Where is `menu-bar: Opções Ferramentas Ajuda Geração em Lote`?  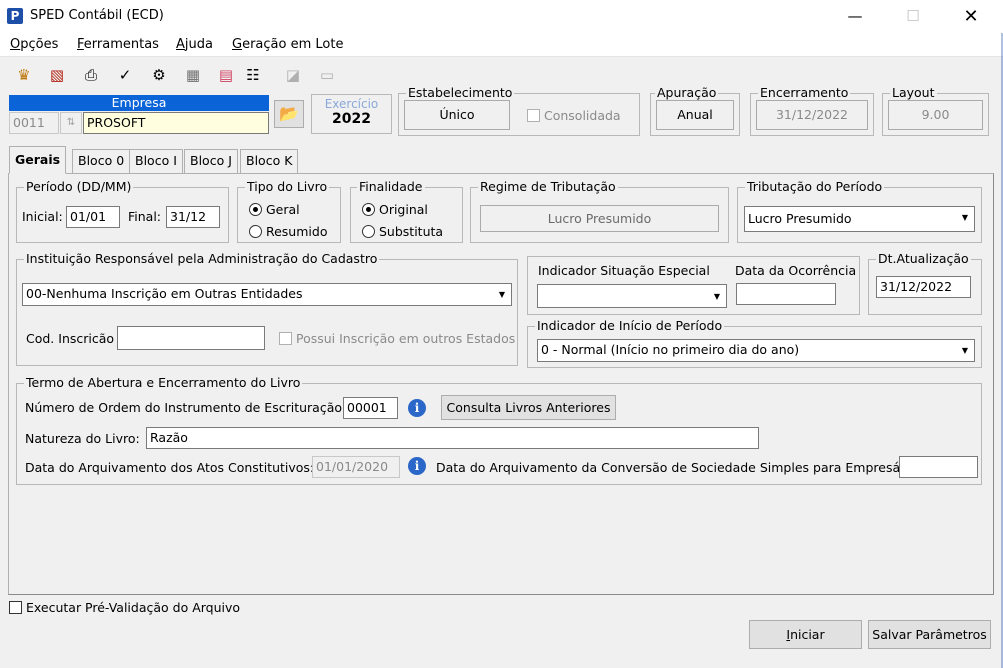
menu-bar: Opções Ferramentas Ajuda Geração em Lote is located at coordinates (501, 45).